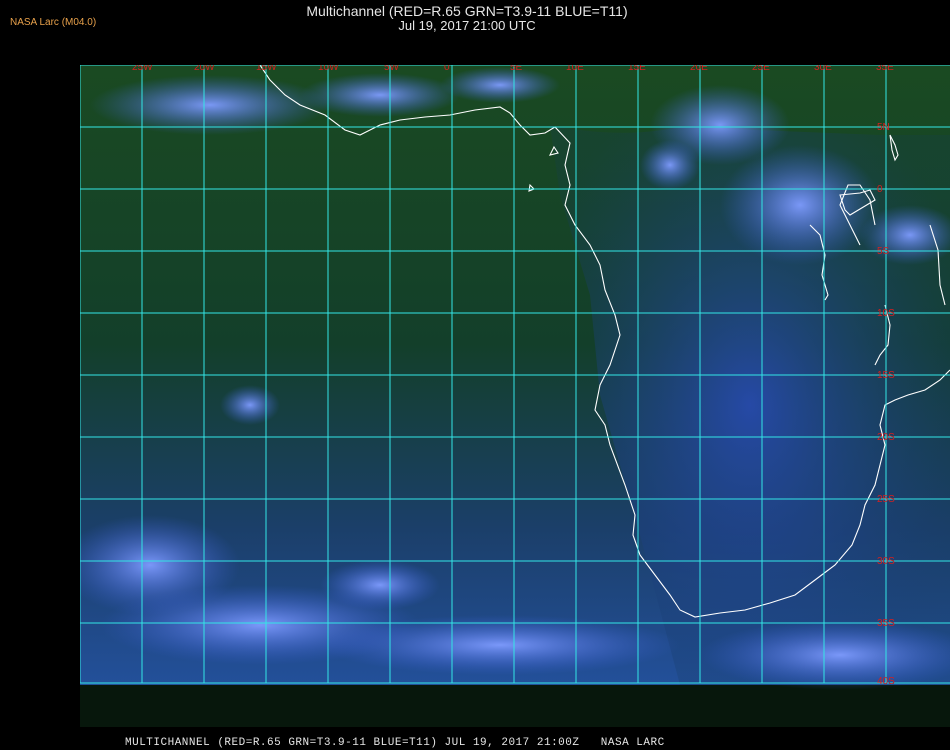 The width and height of the screenshot is (950, 750). I want to click on lon-label: 10E, so click(575, 69).